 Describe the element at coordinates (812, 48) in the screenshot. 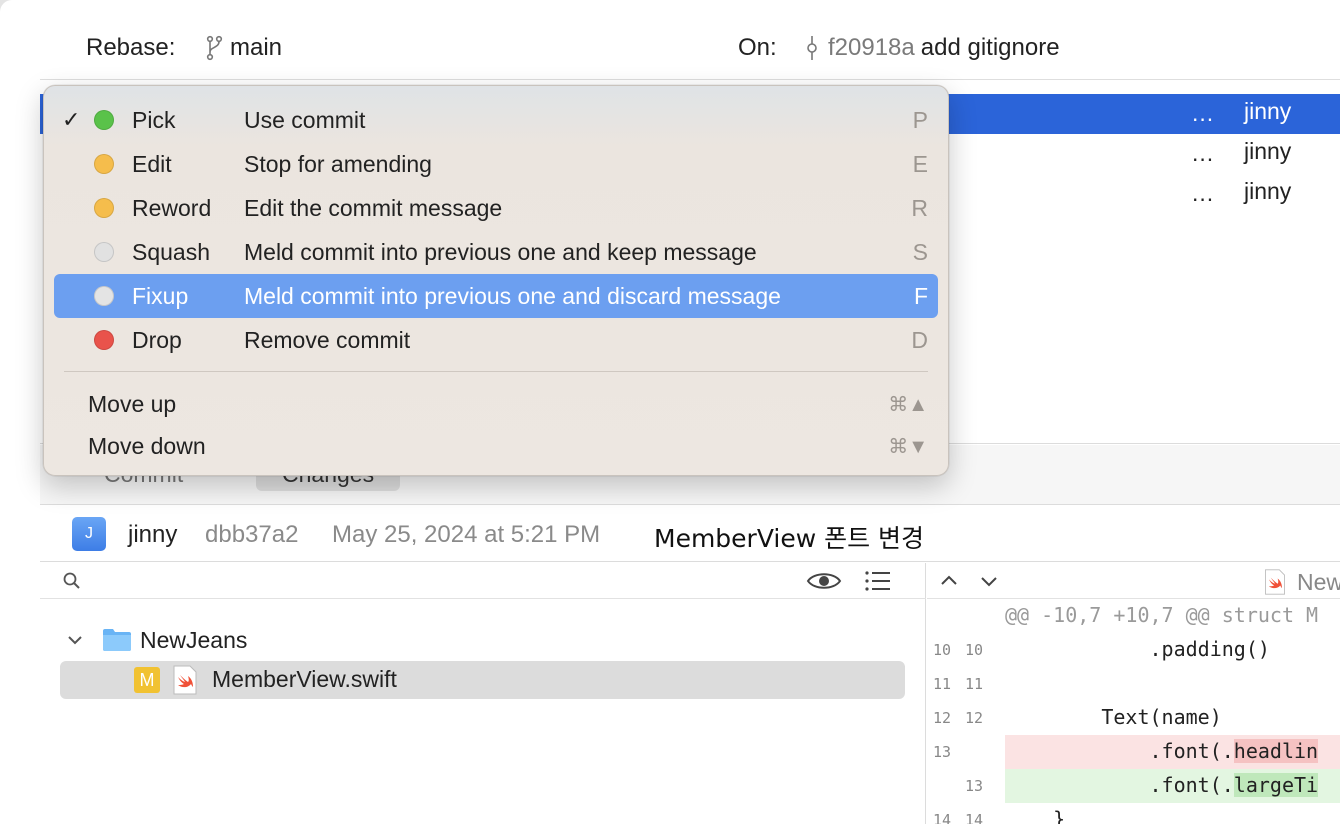

I see `commit-icon` at that location.